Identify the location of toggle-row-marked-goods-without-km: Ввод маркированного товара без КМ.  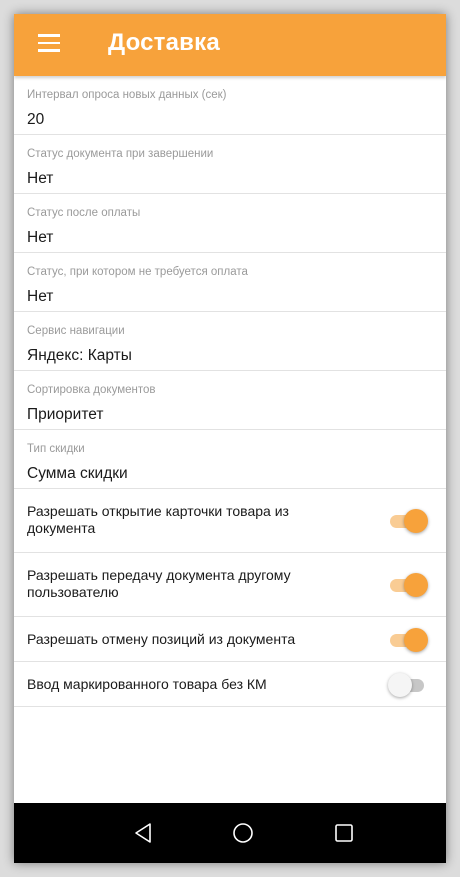
(230, 684).